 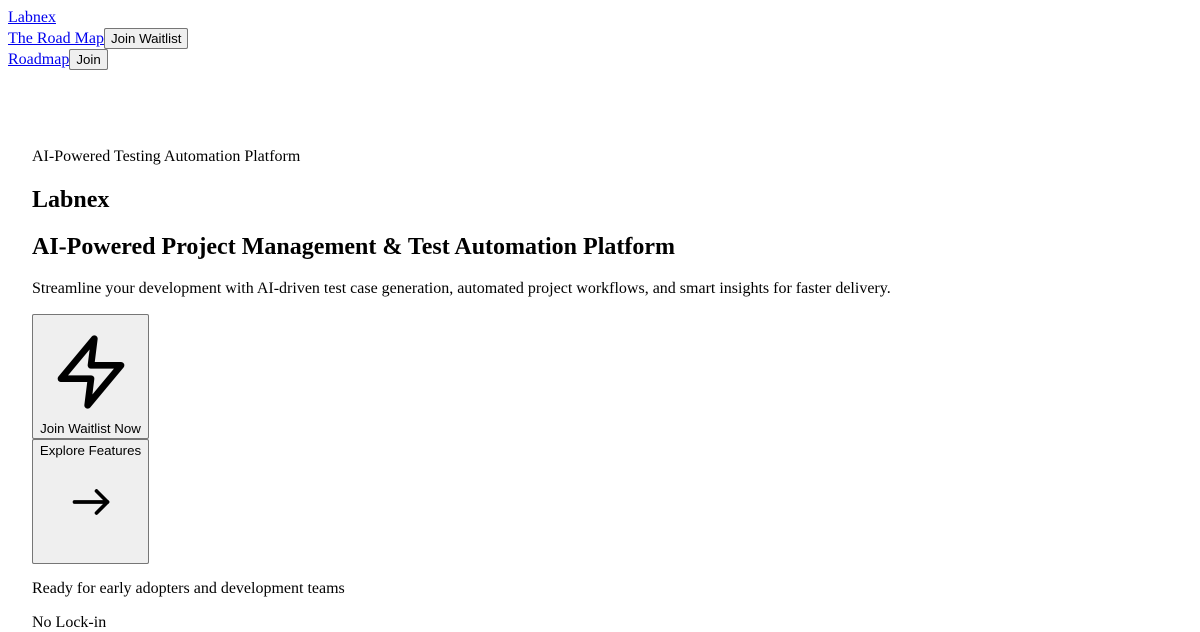 What do you see at coordinates (88, 59) in the screenshot?
I see `join-button: Join` at bounding box center [88, 59].